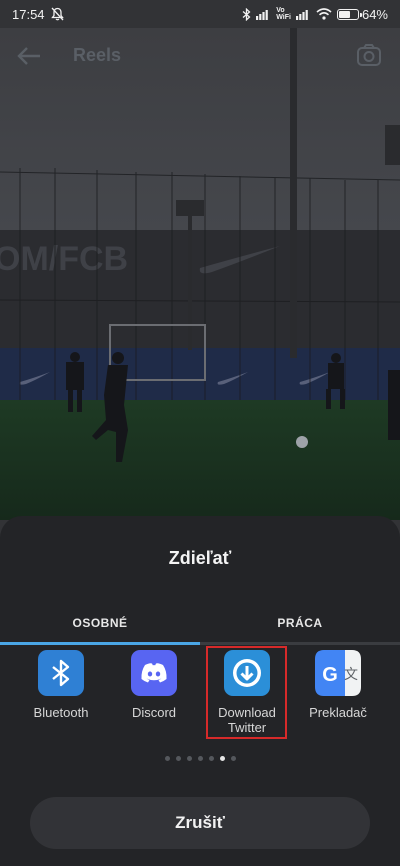 This screenshot has width=400, height=866. What do you see at coordinates (61, 673) in the screenshot?
I see `bluetooth-app-icon` at bounding box center [61, 673].